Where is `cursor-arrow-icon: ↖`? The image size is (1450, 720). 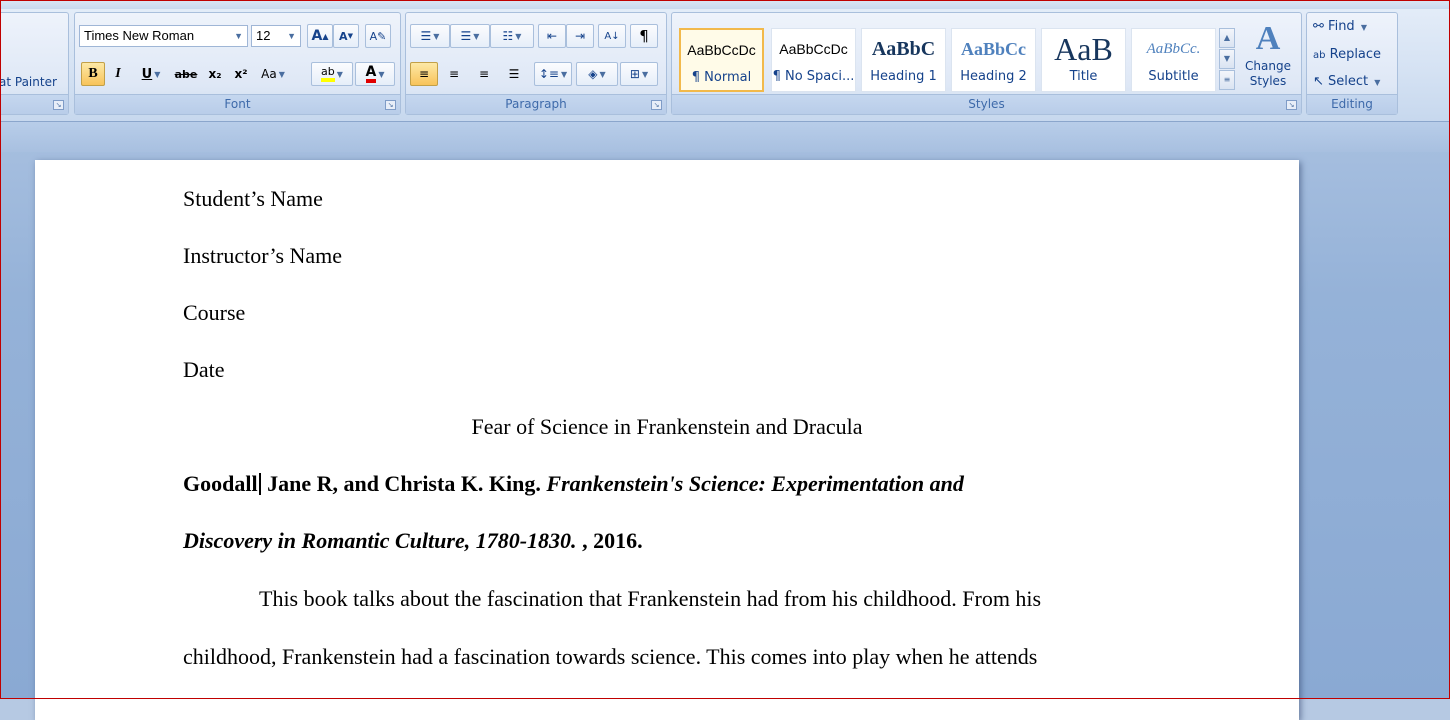 cursor-arrow-icon: ↖ is located at coordinates (1318, 81).